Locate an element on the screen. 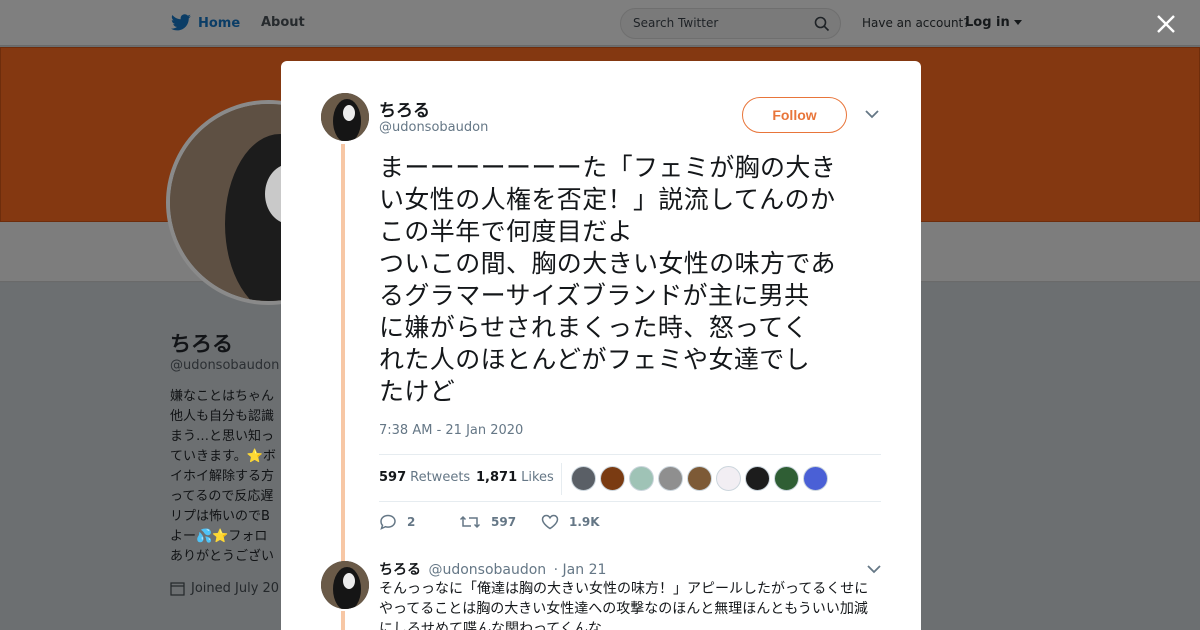 Image resolution: width=1200 pixels, height=630 pixels. reply-header: ちろる @udonsobaudon · Jan 21 is located at coordinates (492, 569).